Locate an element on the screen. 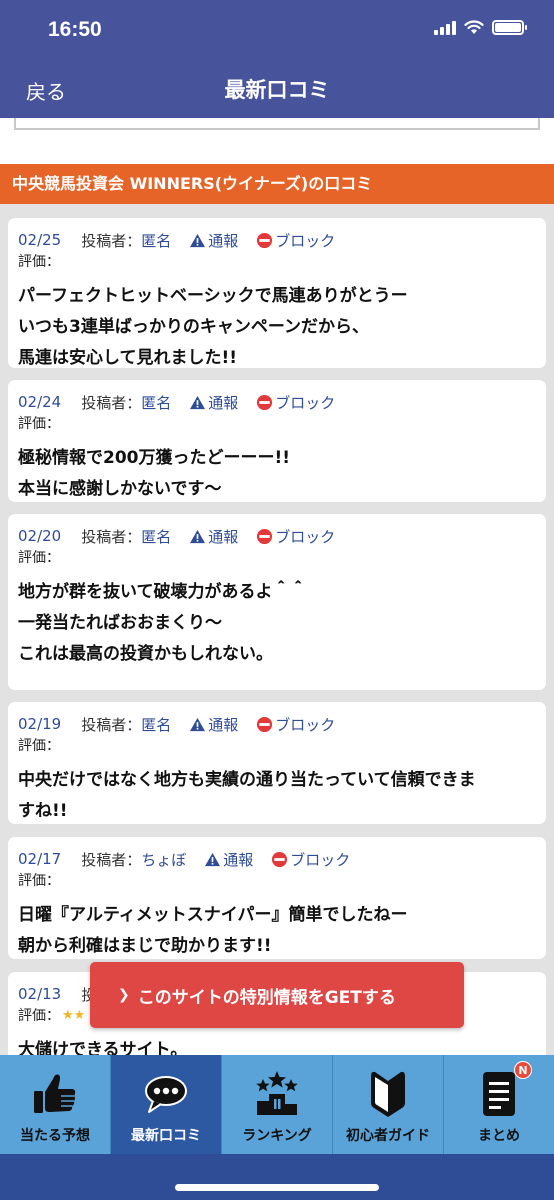 The width and height of the screenshot is (554, 1200). status-time: 16:50 is located at coordinates (75, 29).